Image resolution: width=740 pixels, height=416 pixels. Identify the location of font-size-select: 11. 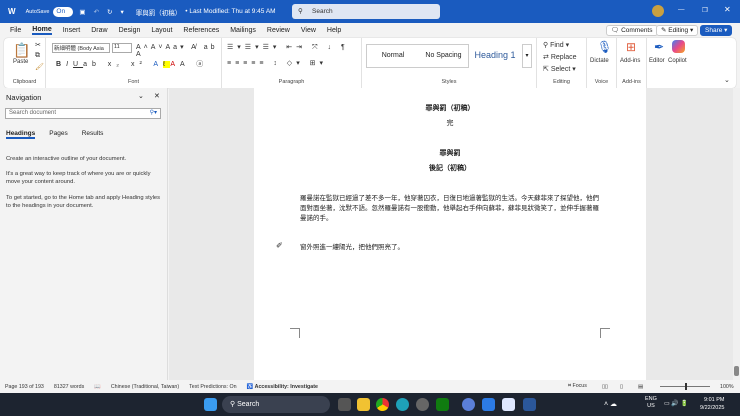
(122, 48).